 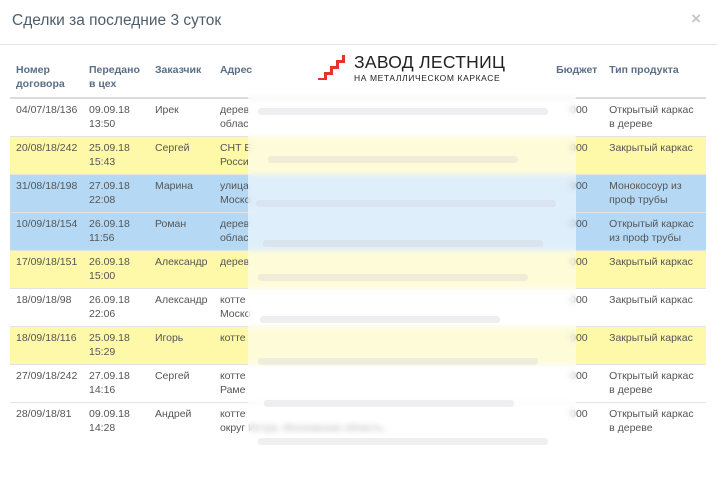 I want to click on cell-address: котте Раме, so click(x=382, y=383).